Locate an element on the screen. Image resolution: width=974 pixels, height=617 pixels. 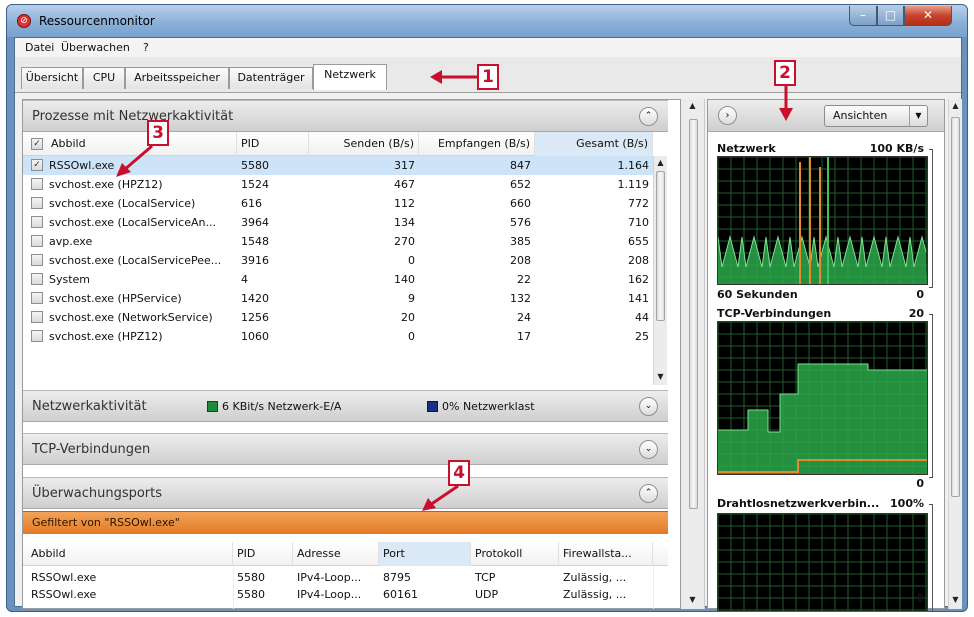
process-total: 208 is located at coordinates (638, 260).